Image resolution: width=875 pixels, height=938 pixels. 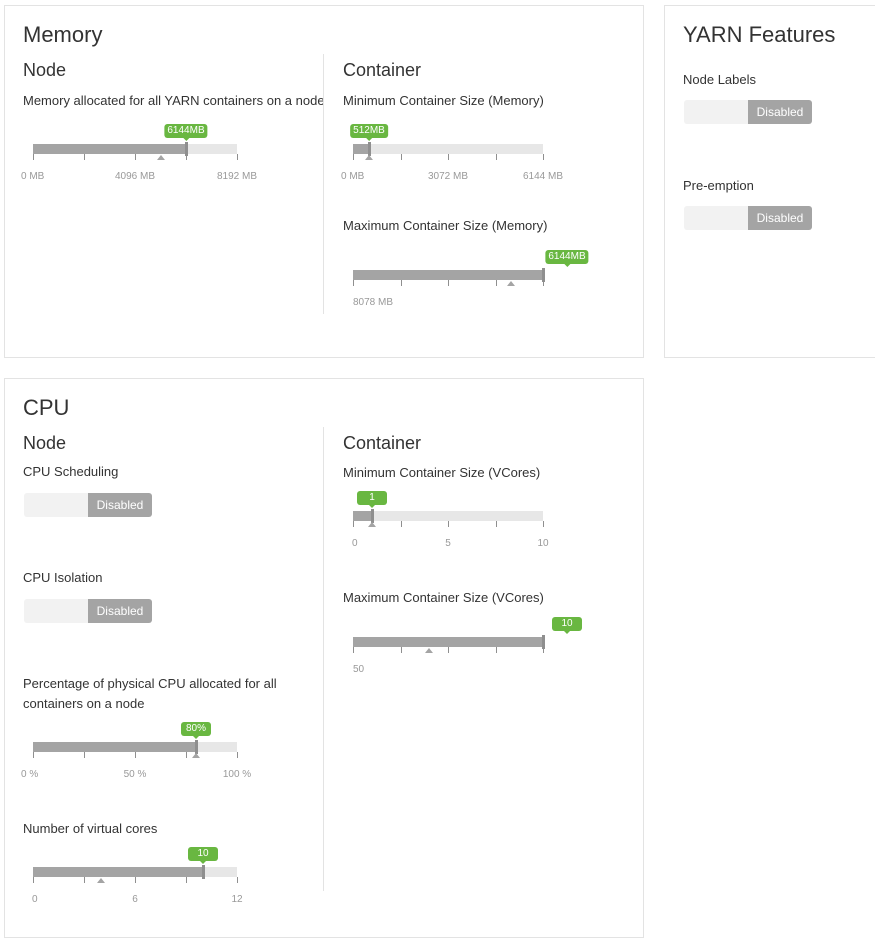 What do you see at coordinates (450, 531) in the screenshot?
I see `vcores-min-slider: 1 0 5 10` at bounding box center [450, 531].